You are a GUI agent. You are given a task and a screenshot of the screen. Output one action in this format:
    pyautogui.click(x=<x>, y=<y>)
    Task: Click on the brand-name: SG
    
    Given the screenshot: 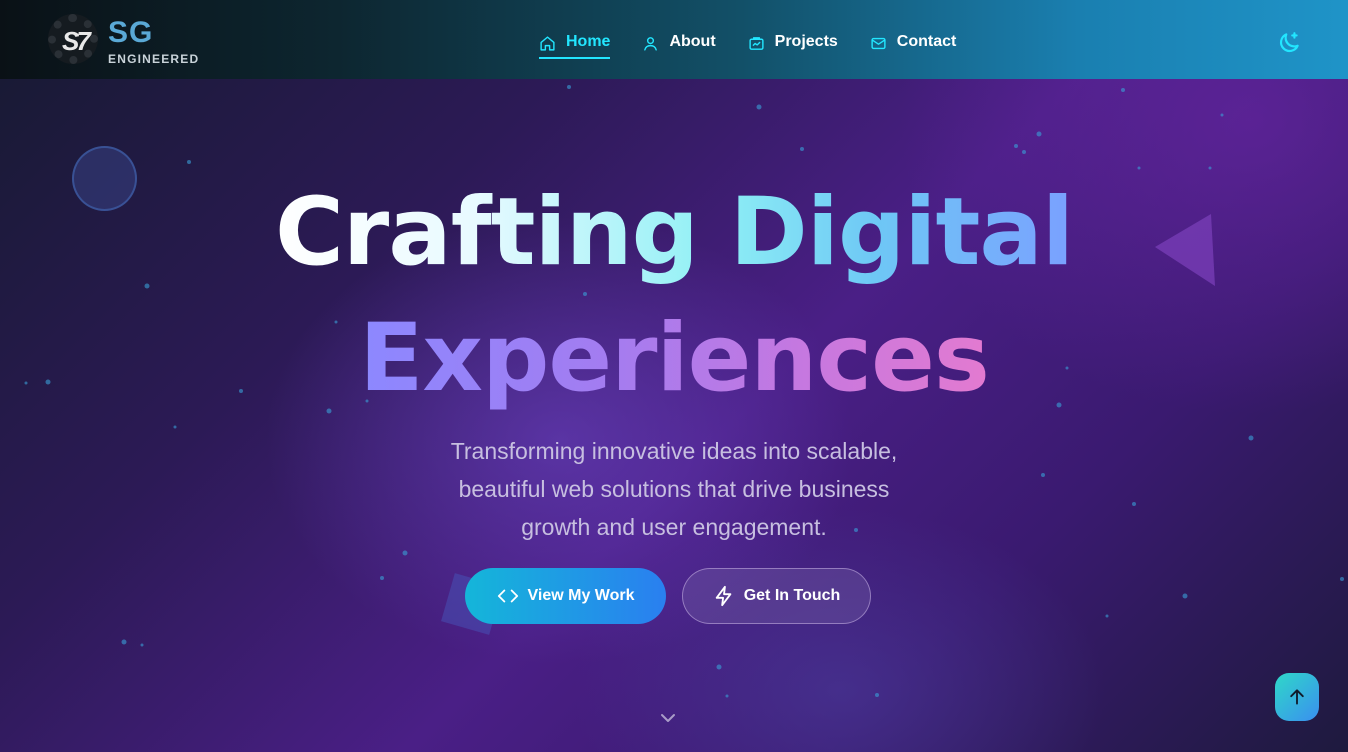 What is the action you would take?
    pyautogui.click(x=131, y=32)
    